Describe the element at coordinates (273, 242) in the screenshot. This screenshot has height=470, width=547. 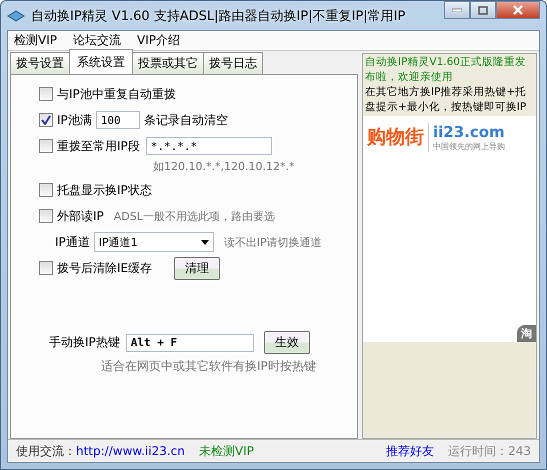
I see `note-text: 读不出IP请切换通道` at that location.